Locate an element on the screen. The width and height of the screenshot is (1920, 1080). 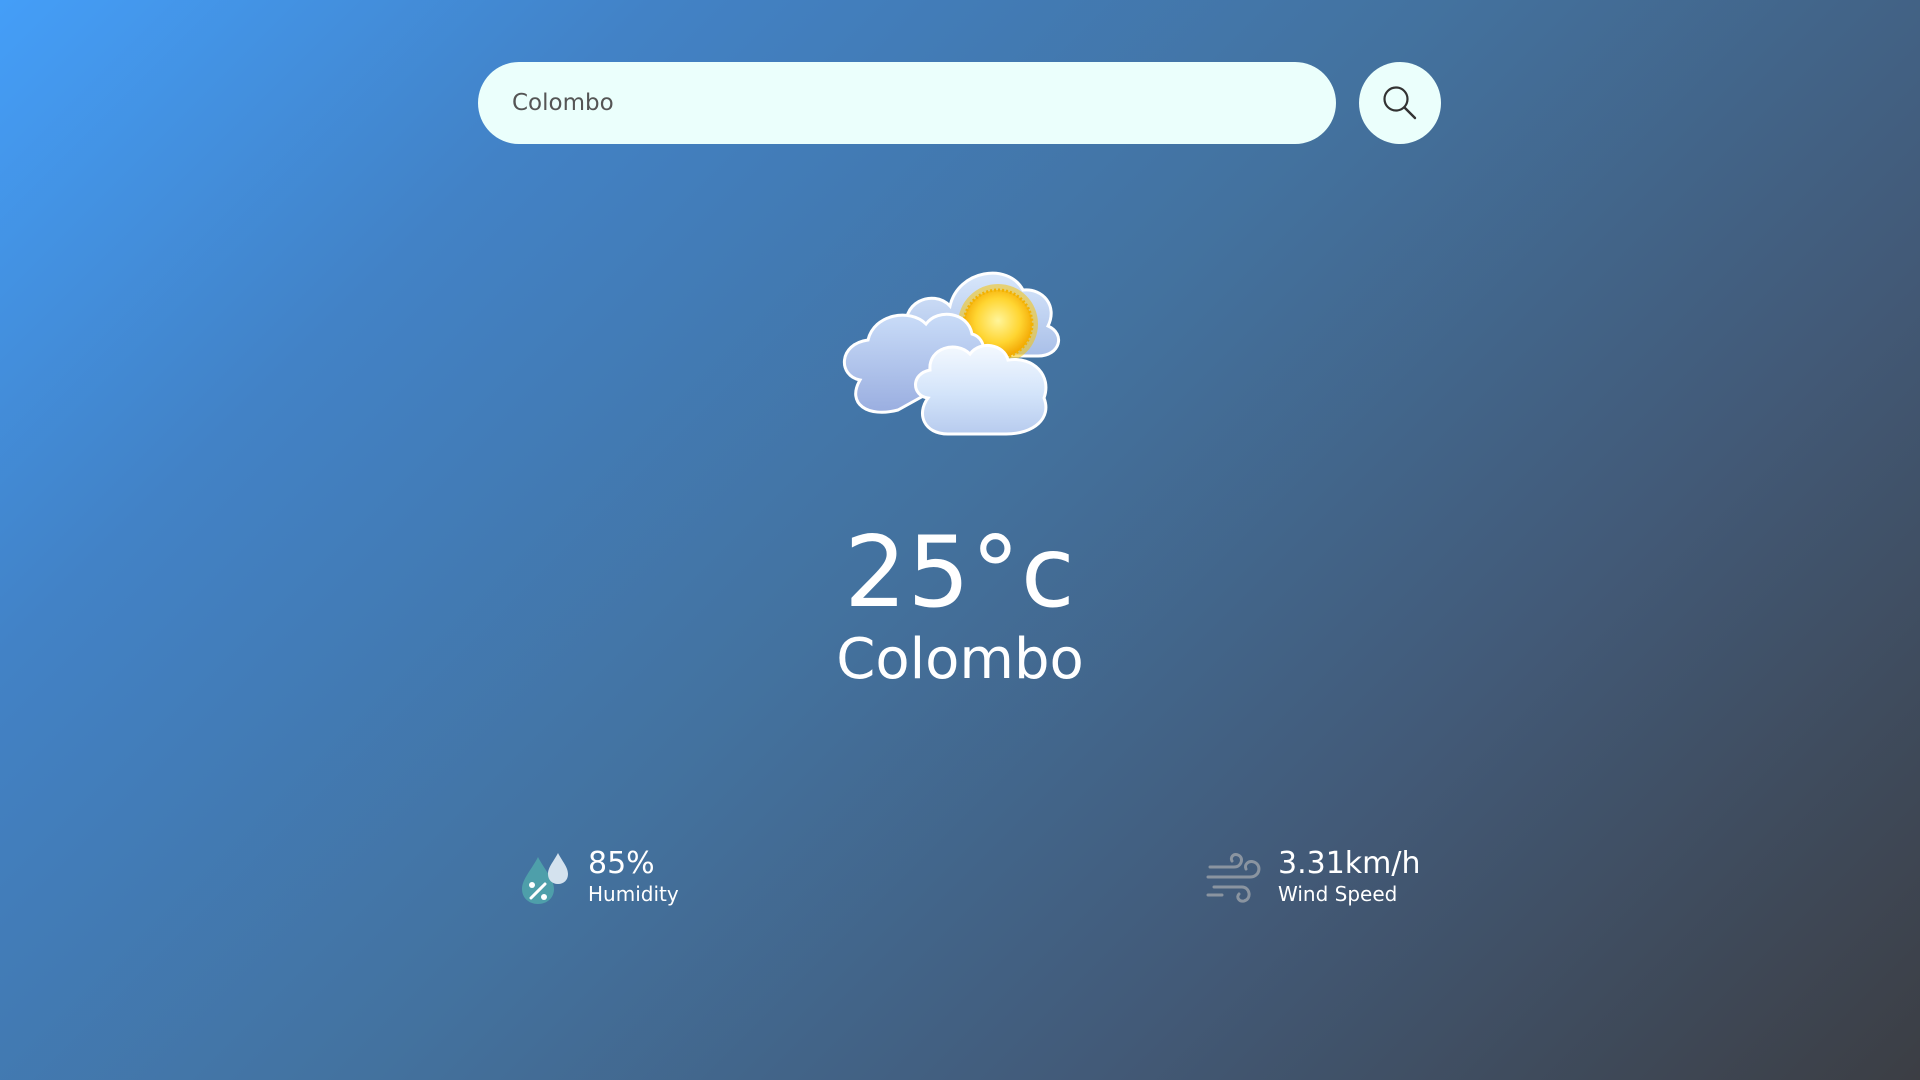
wind-speed-value: 3.31km/h is located at coordinates (1349, 863).